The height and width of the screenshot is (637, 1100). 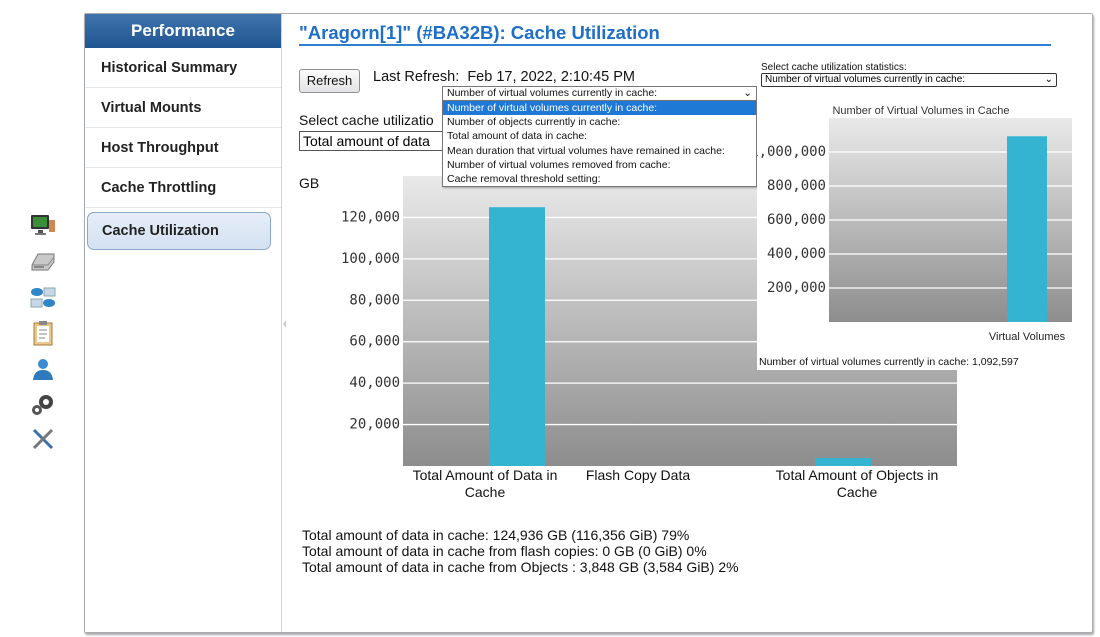 I want to click on last-refresh-label: Last Refresh:, so click(x=416, y=77).